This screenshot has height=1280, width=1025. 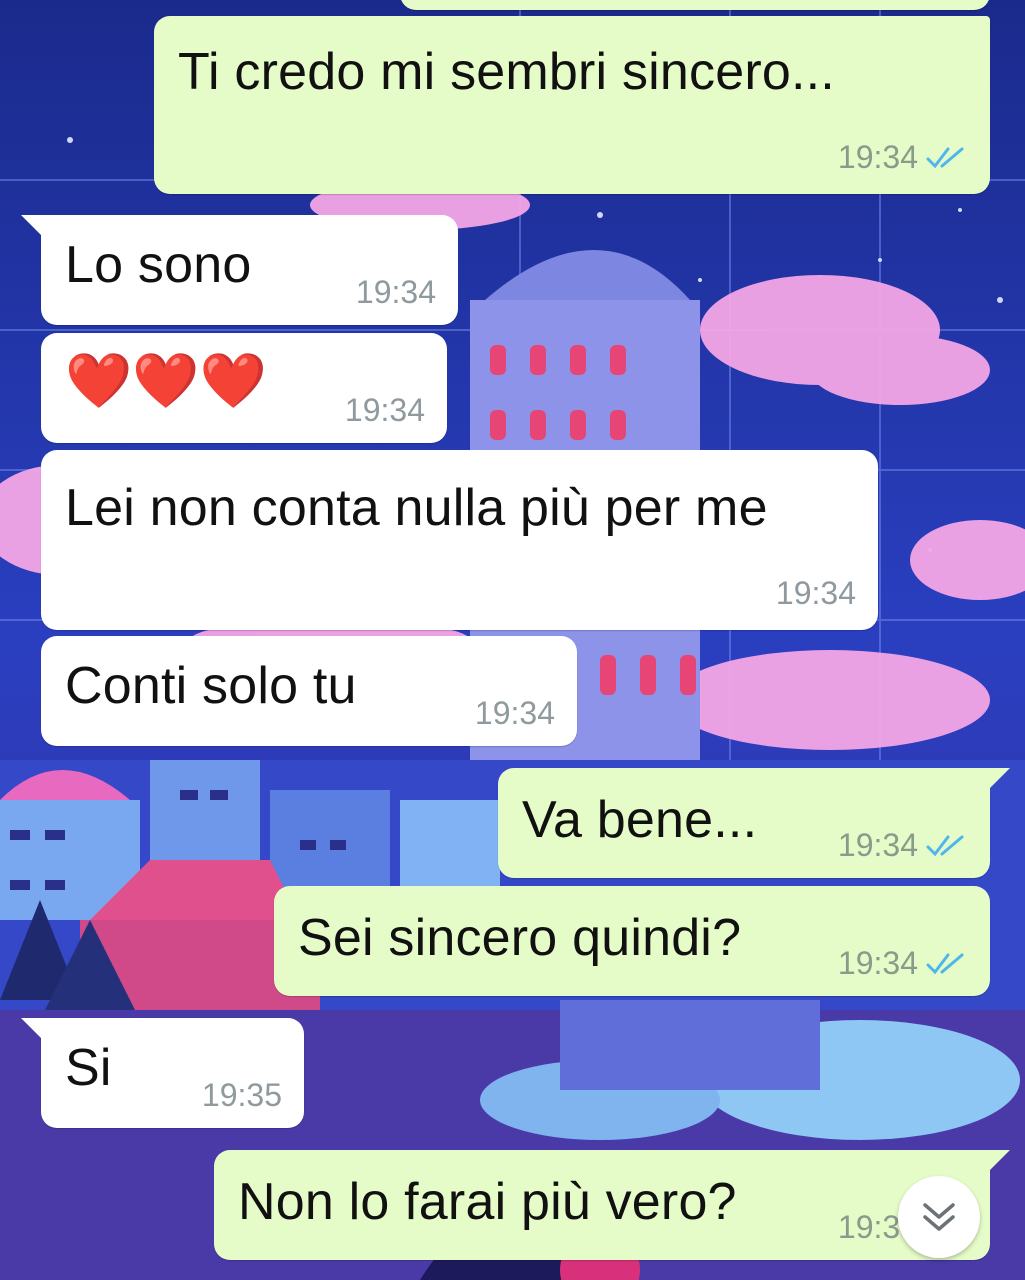 What do you see at coordinates (88, 1068) in the screenshot?
I see `message-text: Si` at bounding box center [88, 1068].